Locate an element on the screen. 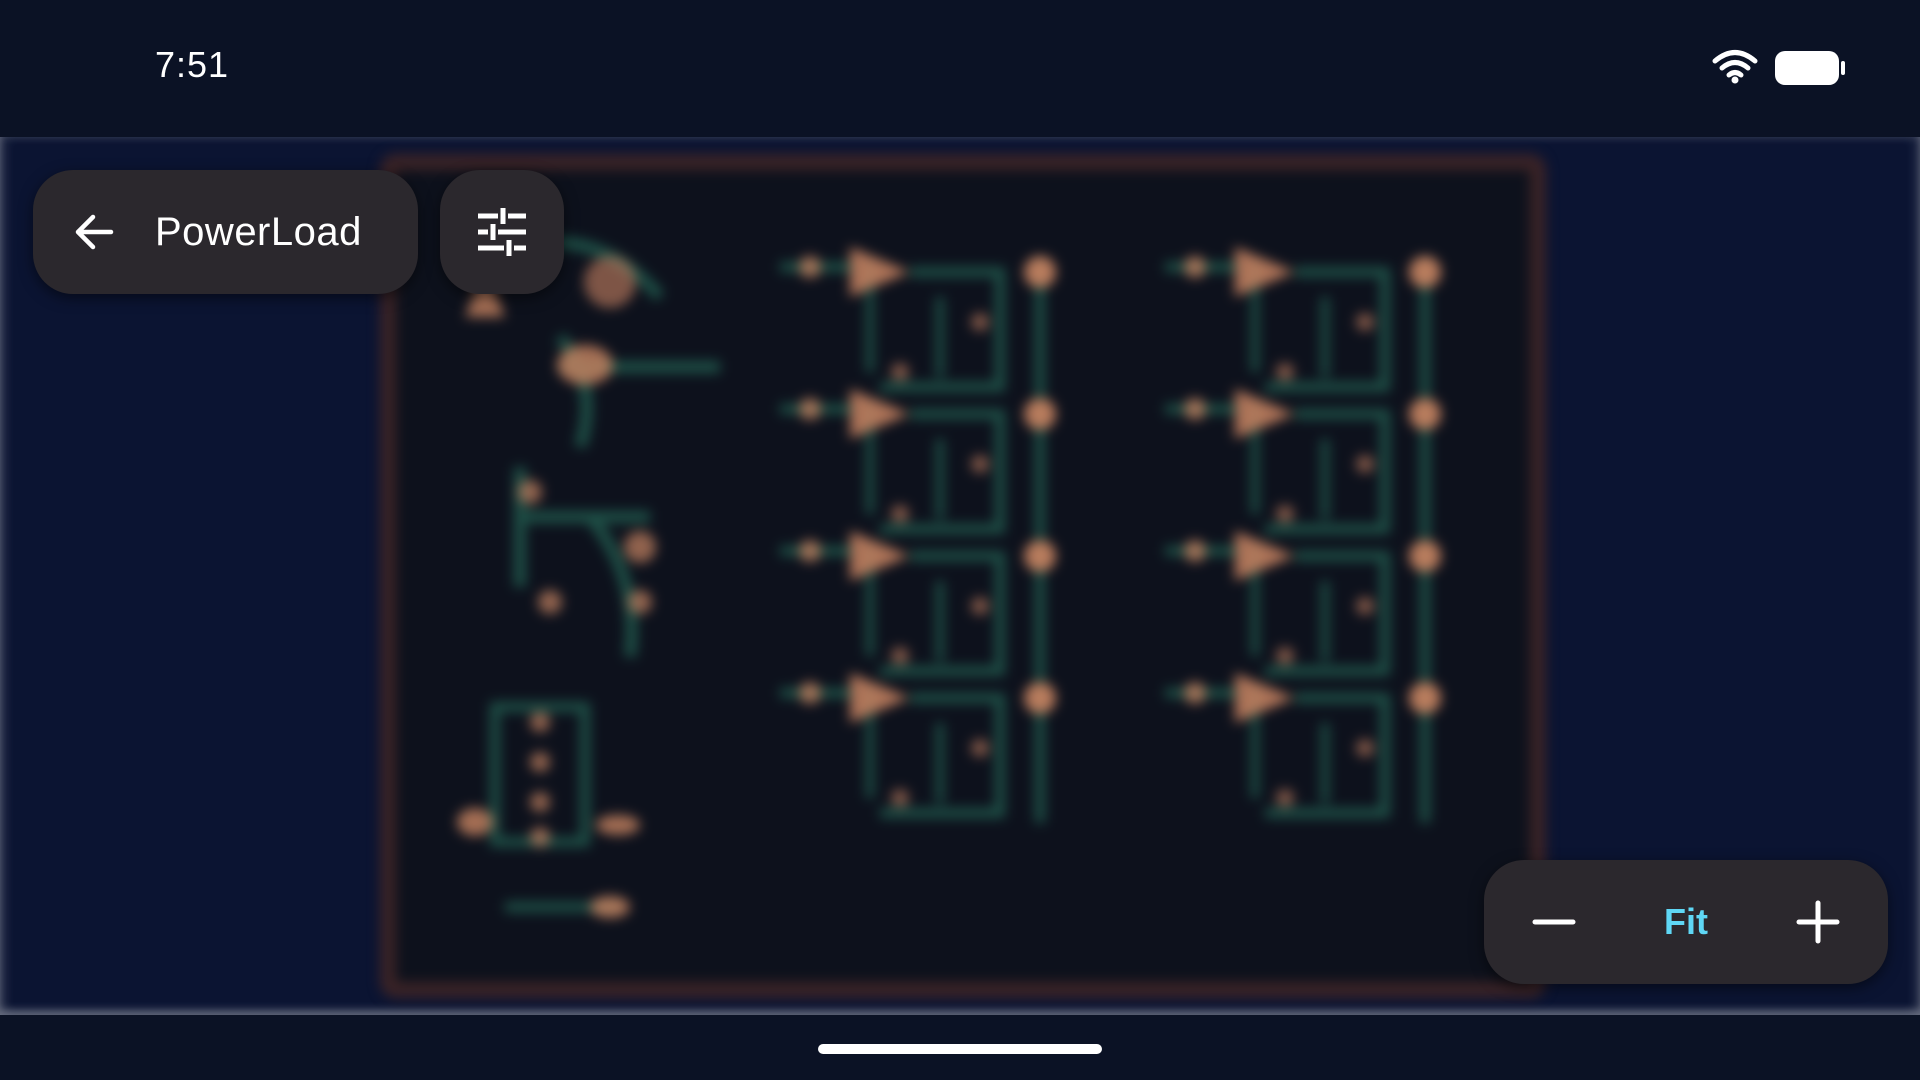  tune-sliders-icon is located at coordinates (502, 232).